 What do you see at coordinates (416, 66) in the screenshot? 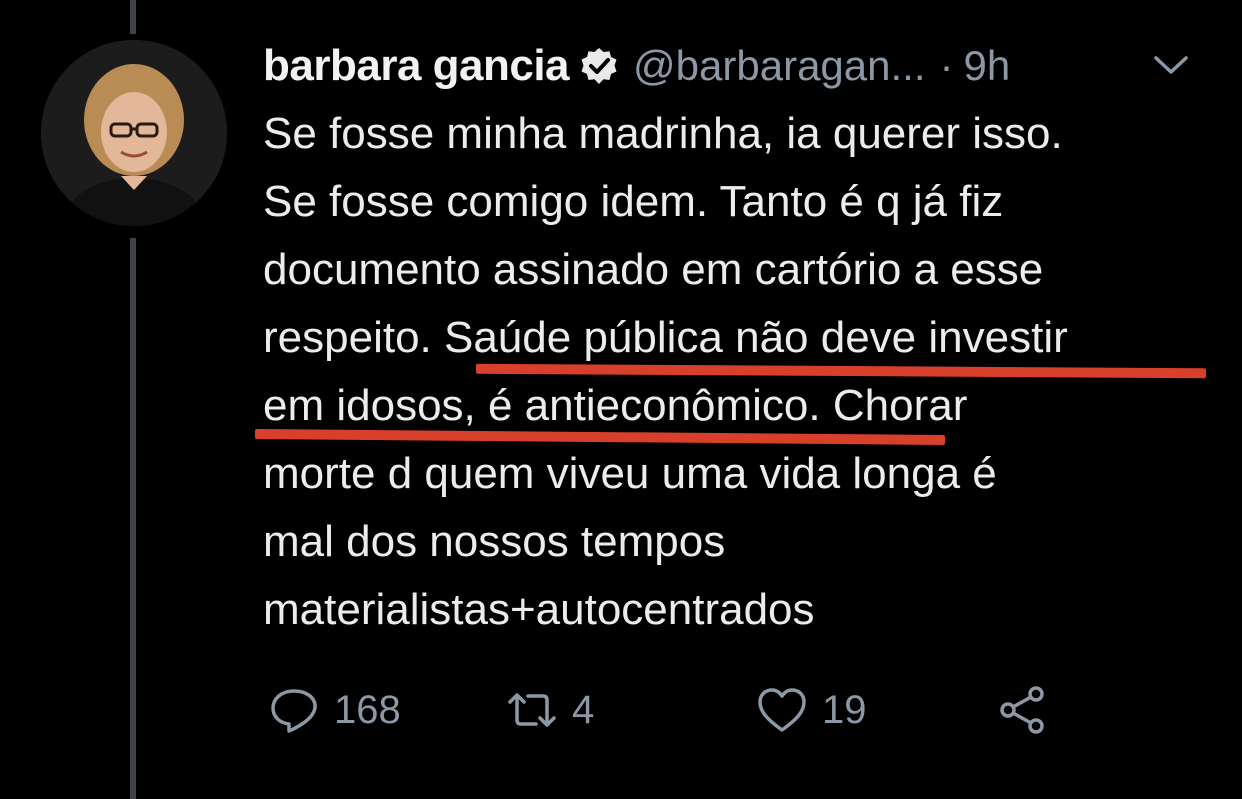
I see `author-name: barbara gancia` at bounding box center [416, 66].